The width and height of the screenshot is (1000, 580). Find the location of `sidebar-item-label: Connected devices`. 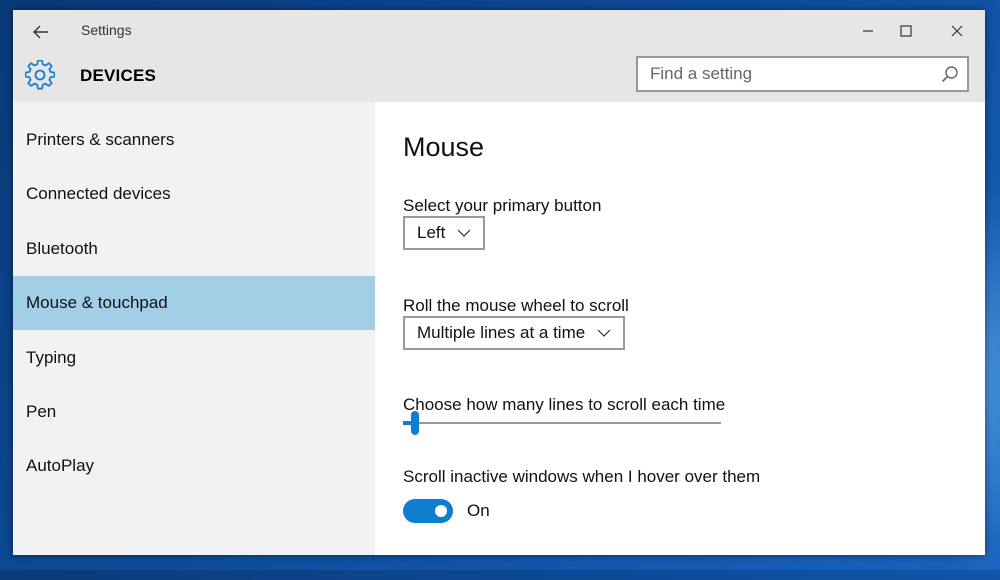

sidebar-item-label: Connected devices is located at coordinates (98, 193).